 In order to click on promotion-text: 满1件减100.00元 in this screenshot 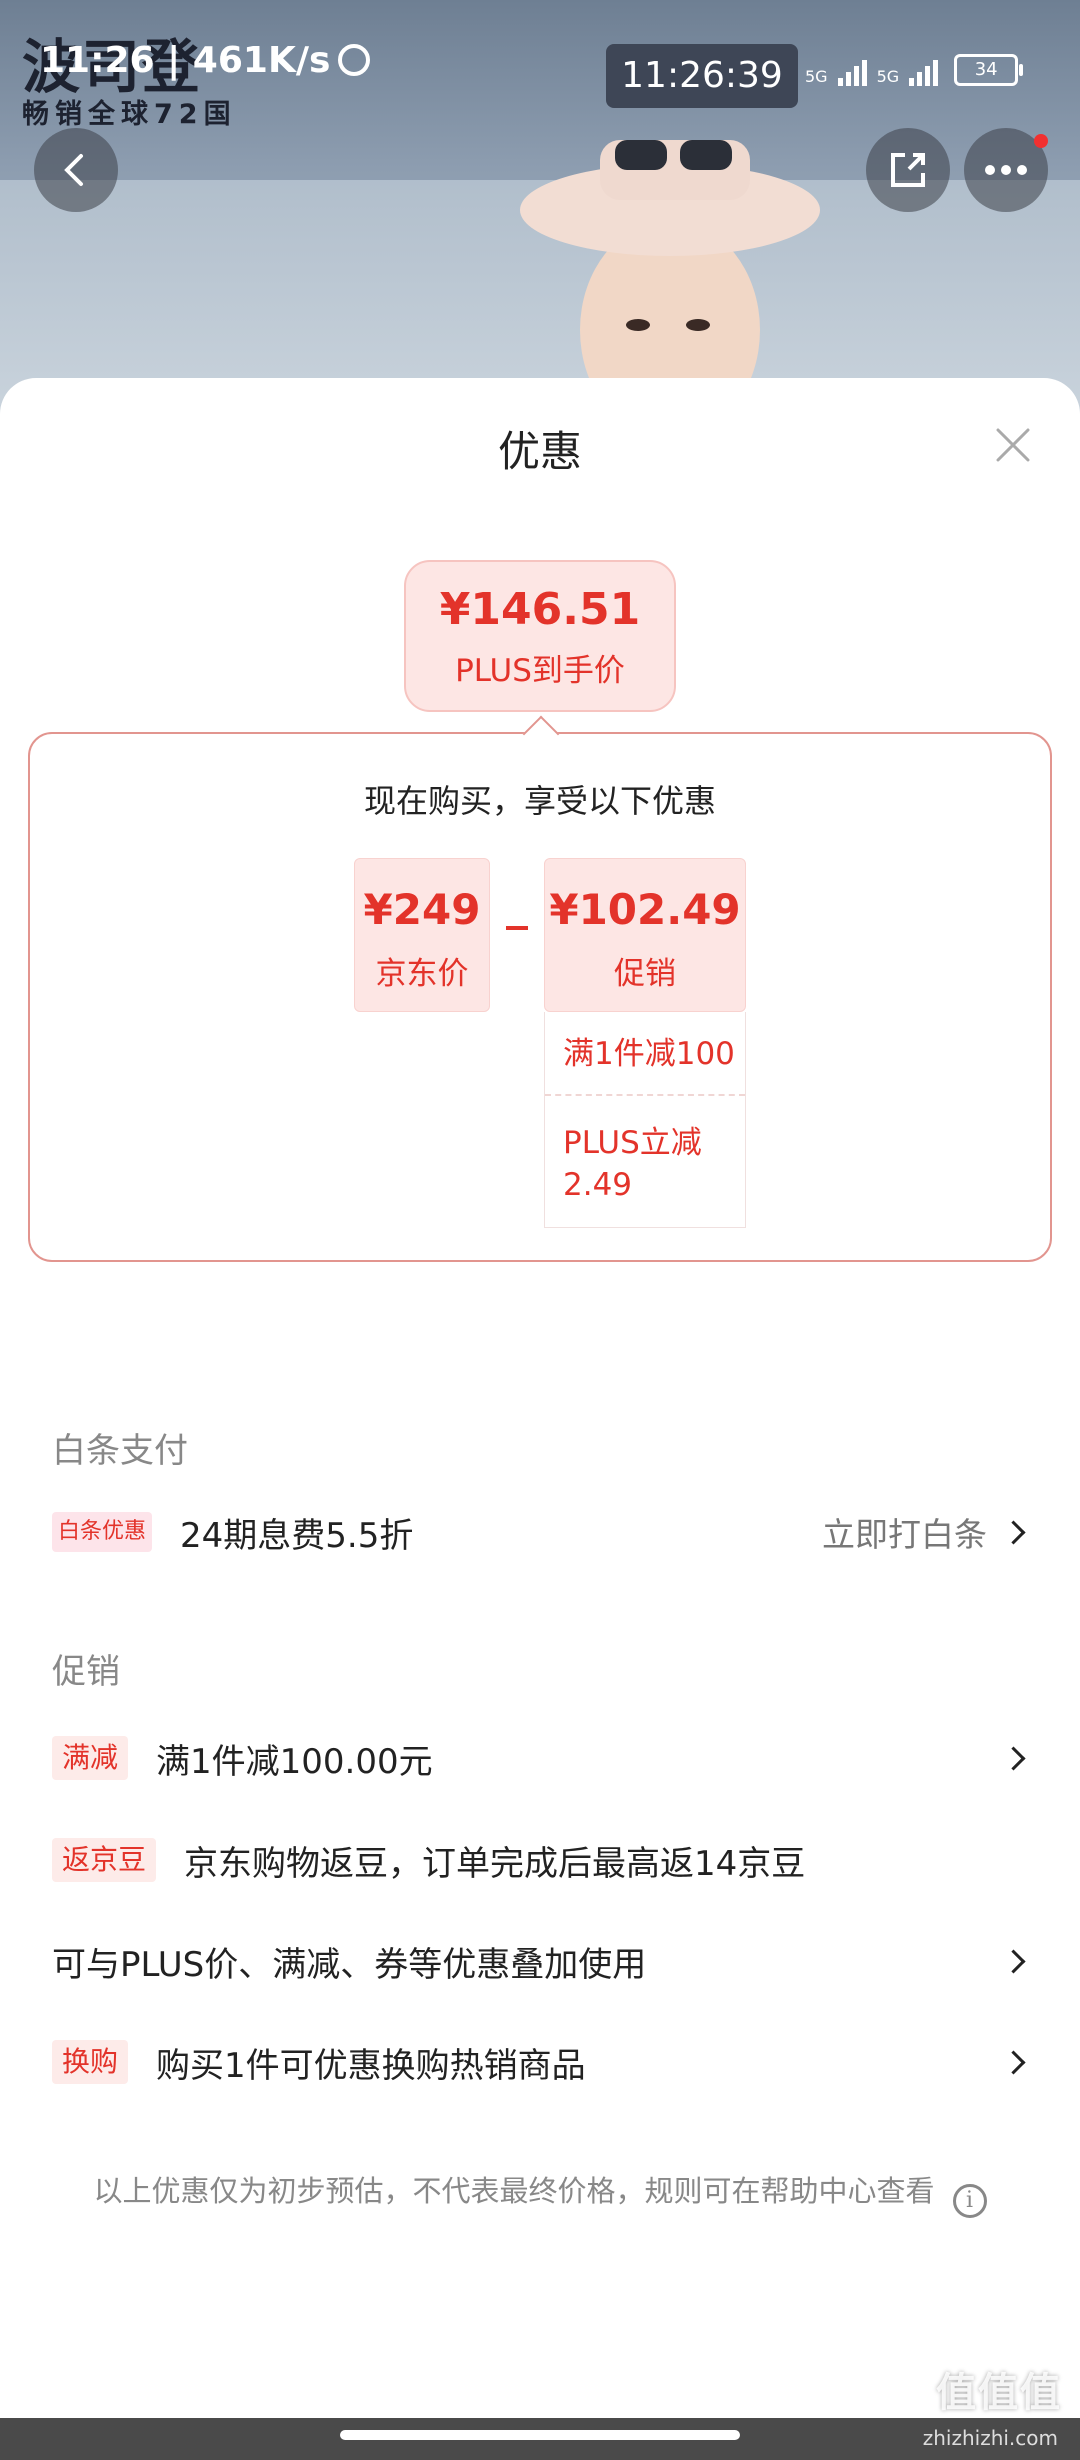, I will do `click(294, 1761)`.